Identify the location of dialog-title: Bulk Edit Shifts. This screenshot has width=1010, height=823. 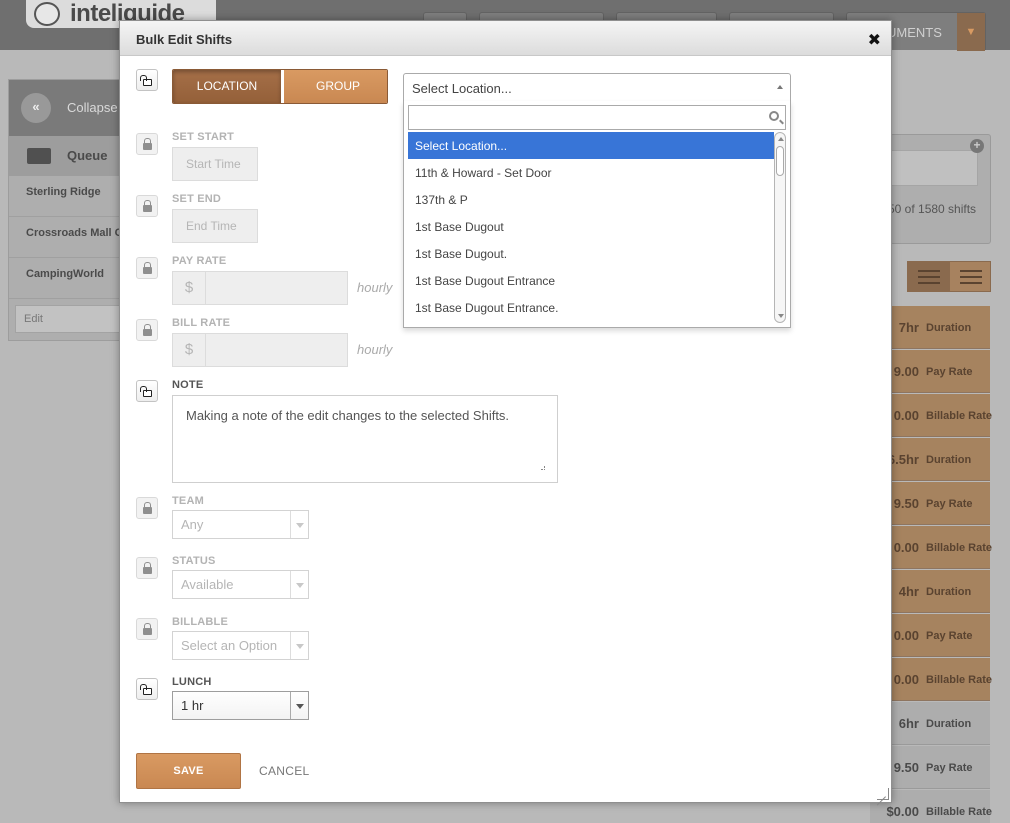
(184, 39).